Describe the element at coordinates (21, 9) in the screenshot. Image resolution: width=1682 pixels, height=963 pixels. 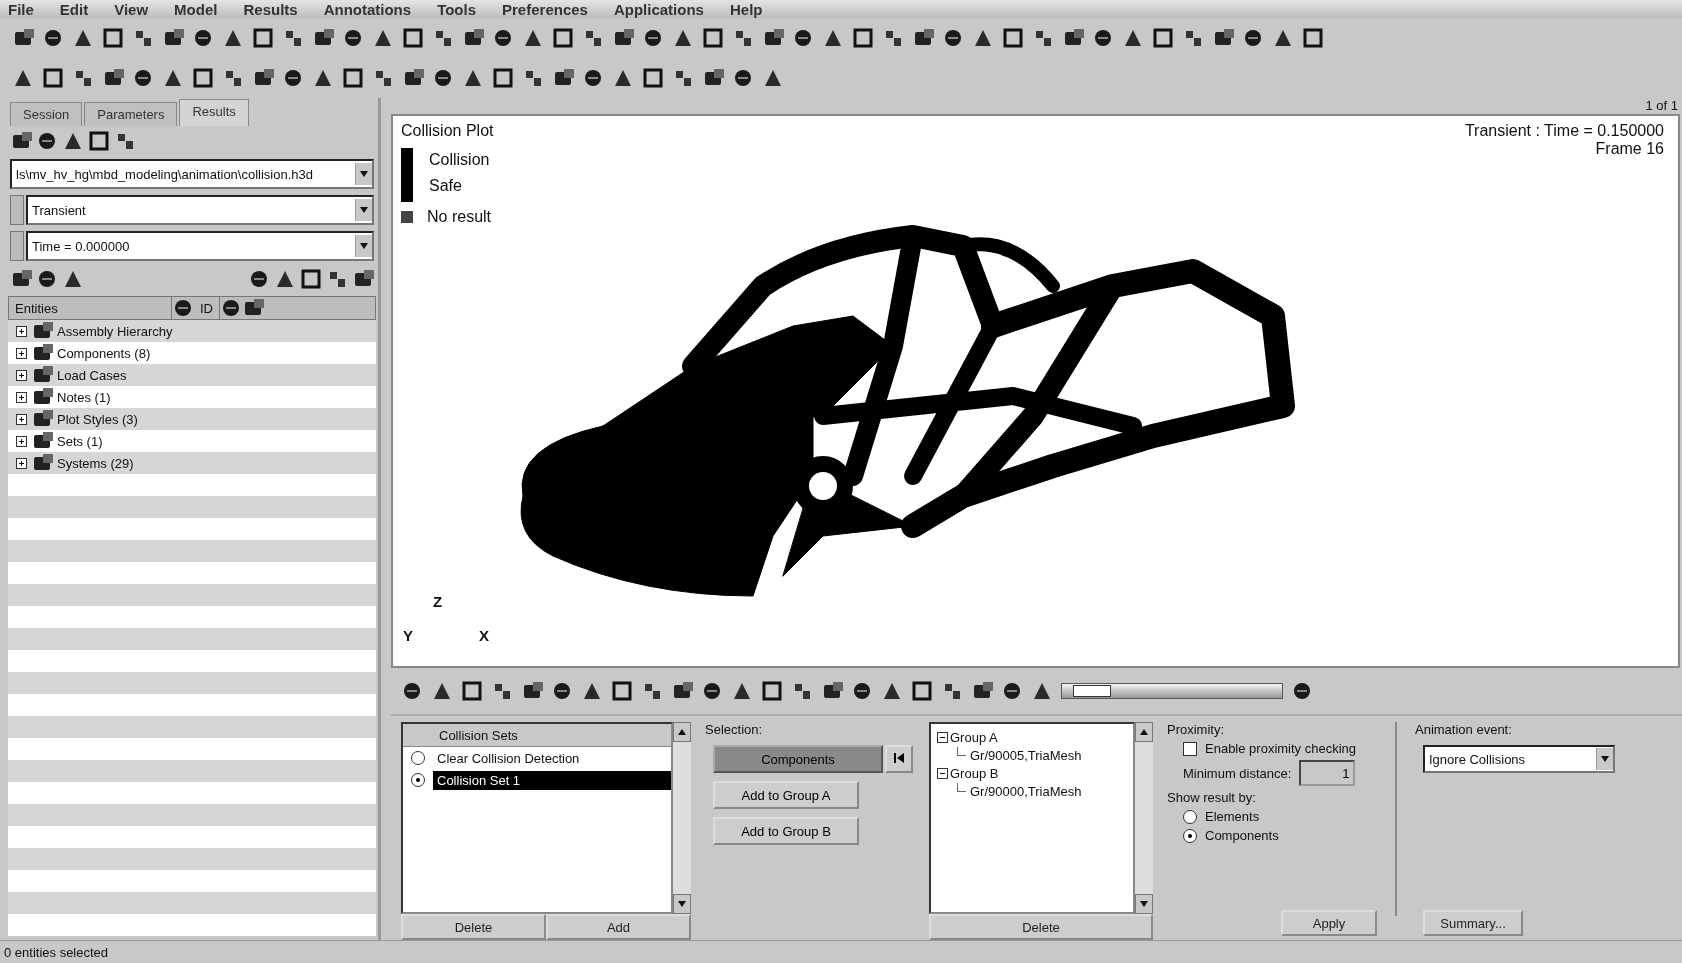
I see `menu-item: File` at that location.